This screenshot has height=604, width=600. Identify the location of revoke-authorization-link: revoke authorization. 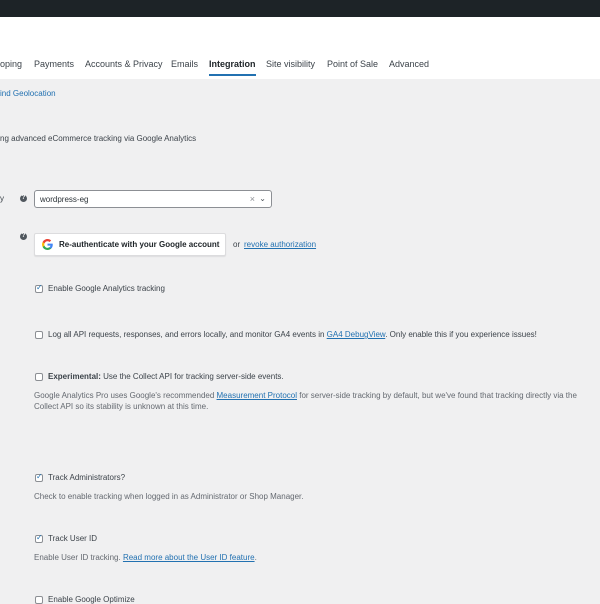
(280, 244).